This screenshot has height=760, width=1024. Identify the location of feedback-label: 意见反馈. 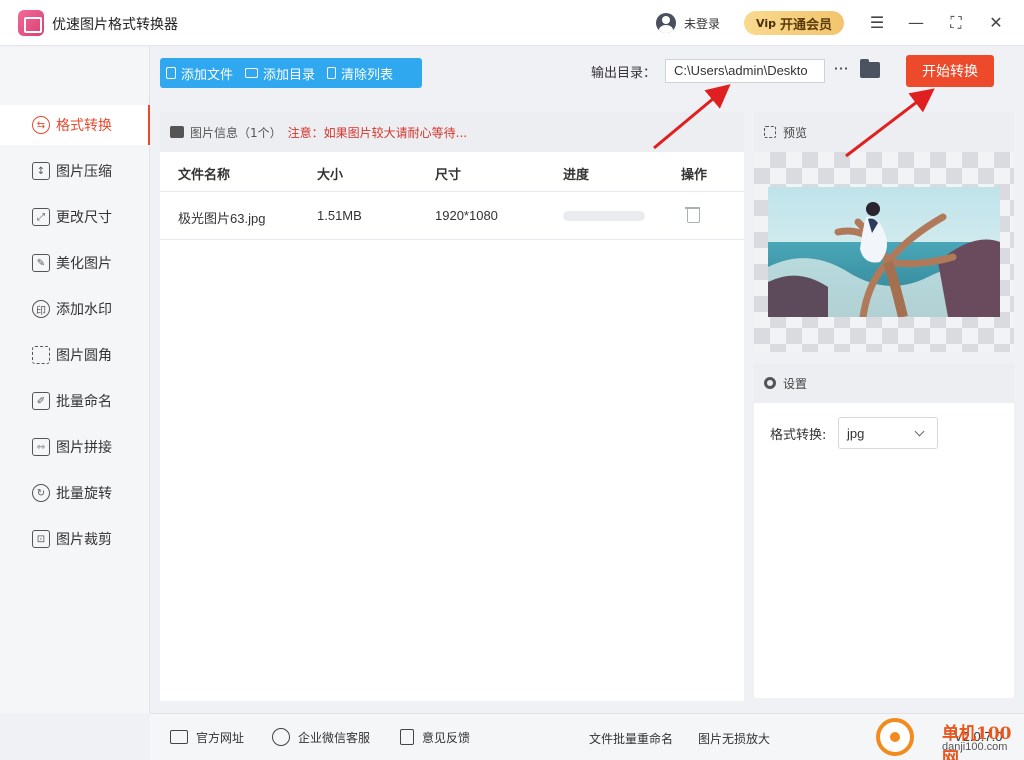
(446, 737).